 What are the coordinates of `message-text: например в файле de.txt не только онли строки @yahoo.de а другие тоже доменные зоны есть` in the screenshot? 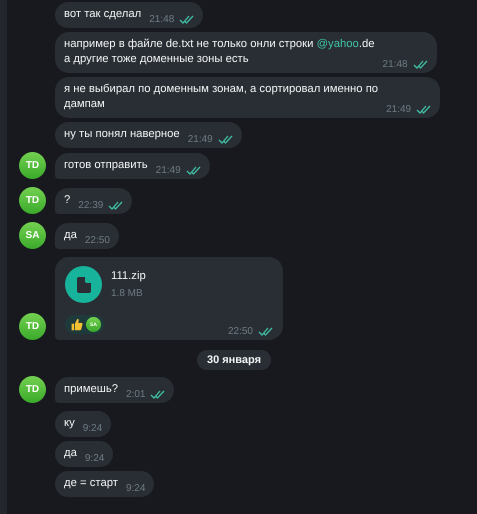 It's located at (219, 52).